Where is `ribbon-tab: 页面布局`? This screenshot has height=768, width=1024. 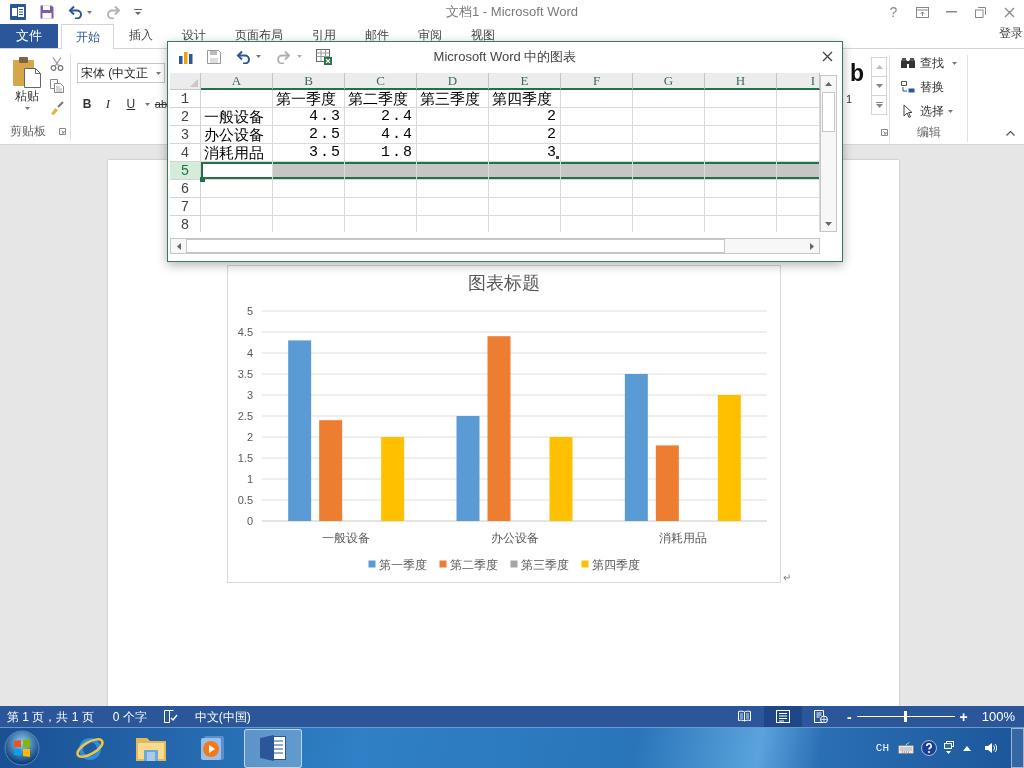 ribbon-tab: 页面布局 is located at coordinates (258, 32).